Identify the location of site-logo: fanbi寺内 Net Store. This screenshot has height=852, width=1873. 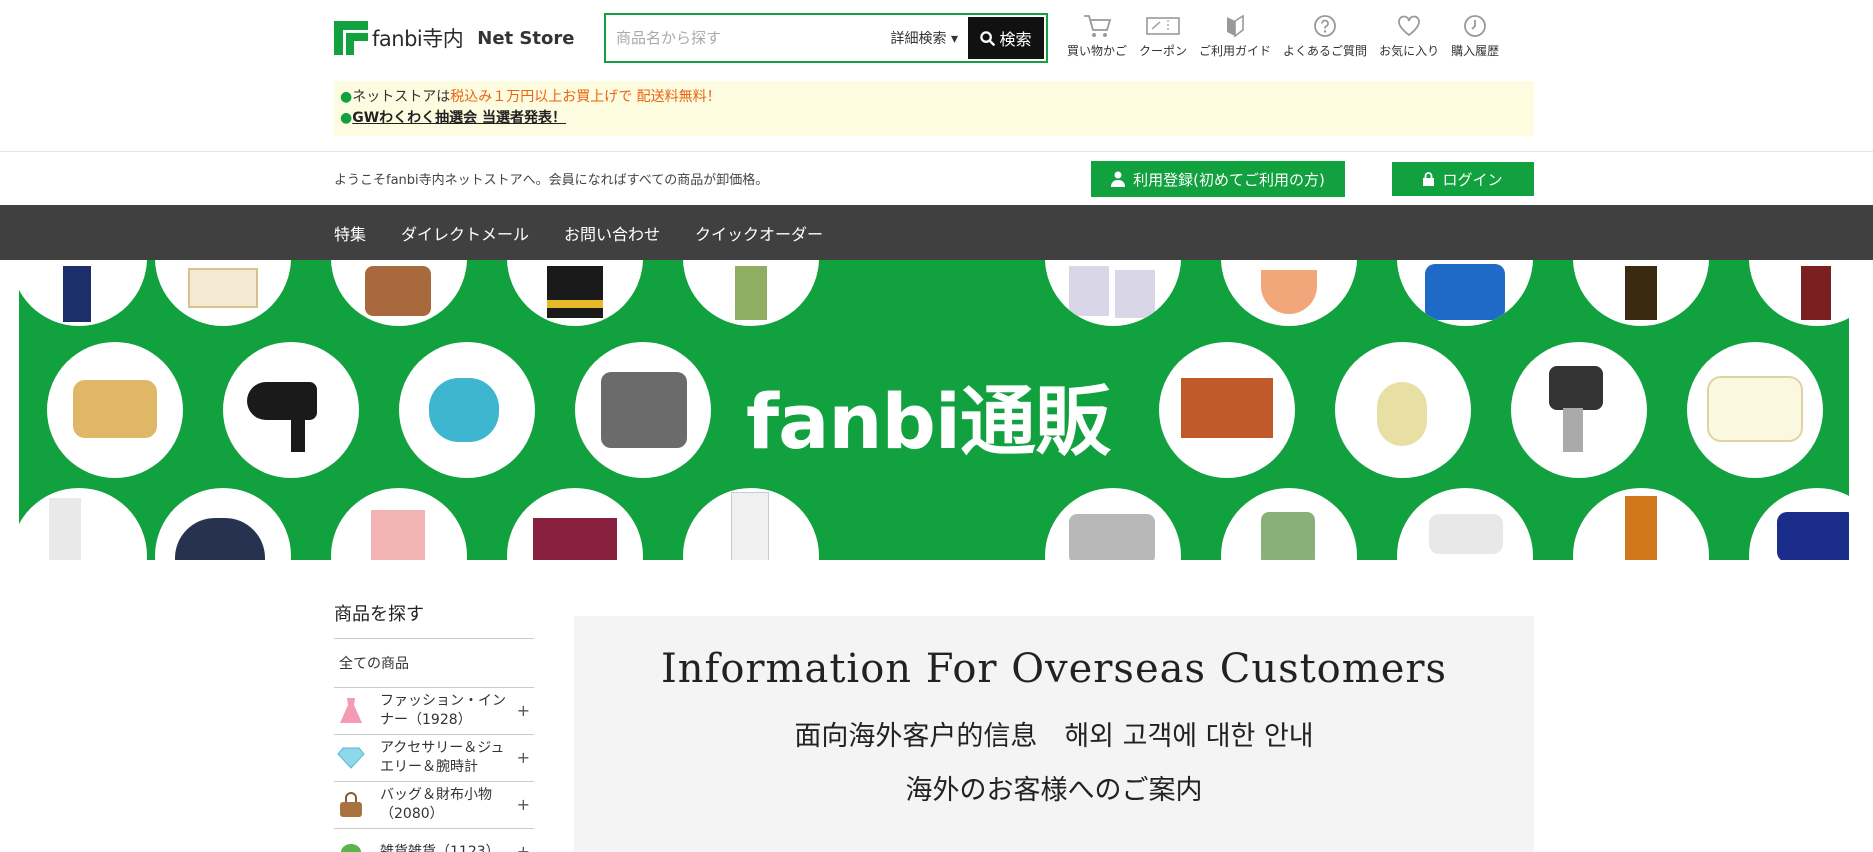
(454, 38).